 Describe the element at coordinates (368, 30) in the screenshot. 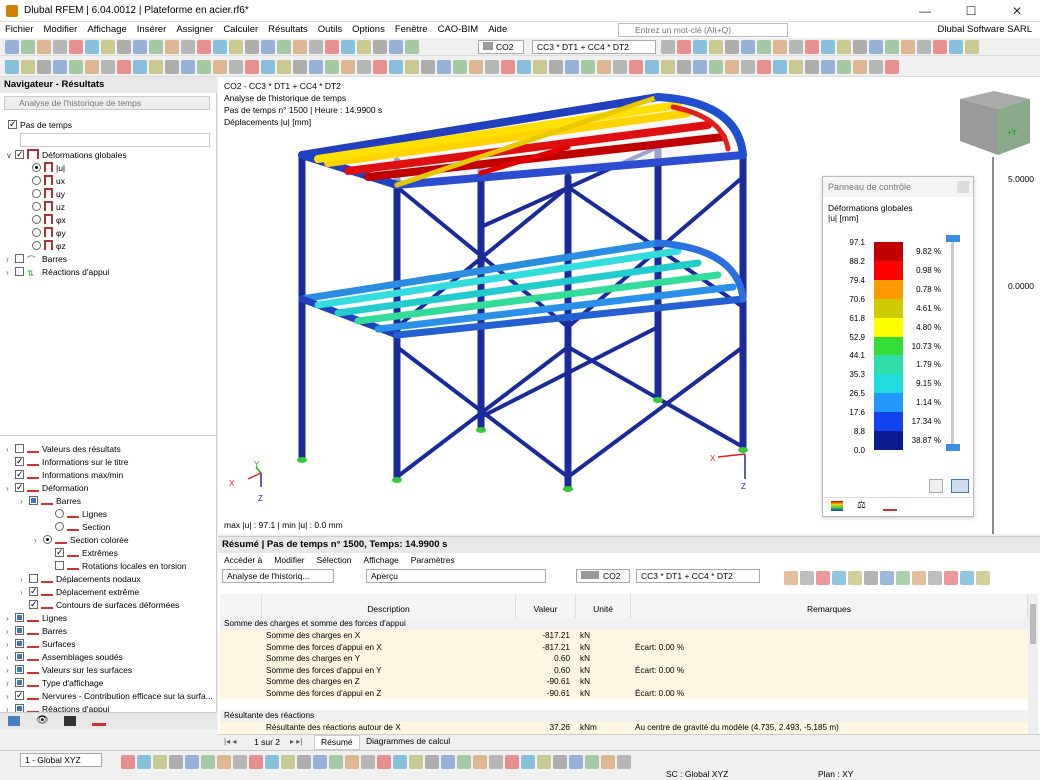

I see `menu-item: Options` at that location.